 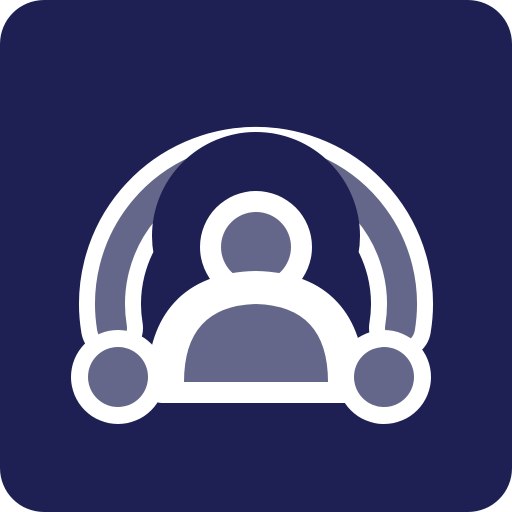 What do you see at coordinates (384, 377) in the screenshot?
I see `right-node` at bounding box center [384, 377].